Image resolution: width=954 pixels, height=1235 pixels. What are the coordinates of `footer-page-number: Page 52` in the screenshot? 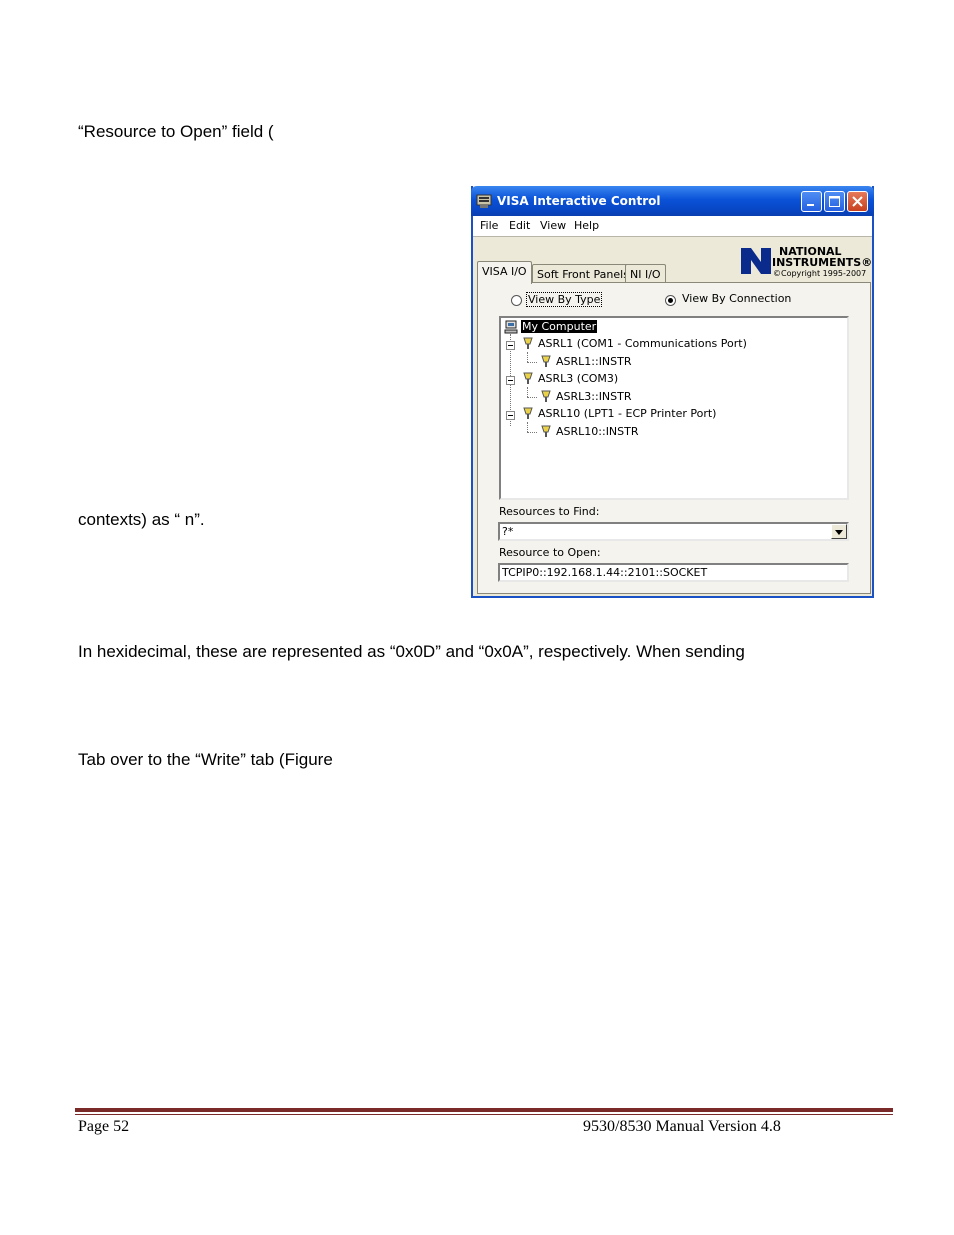 It's located at (104, 1126).